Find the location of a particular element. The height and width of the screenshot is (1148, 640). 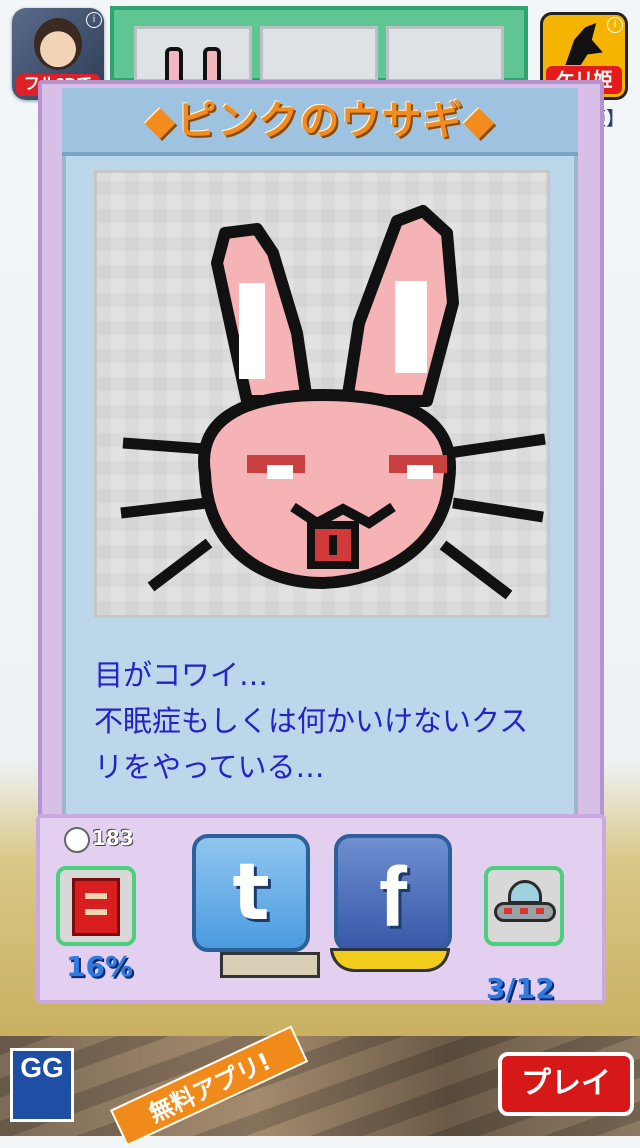

description-line: 不眠症もしくは何かいけないクス is located at coordinates (311, 721).